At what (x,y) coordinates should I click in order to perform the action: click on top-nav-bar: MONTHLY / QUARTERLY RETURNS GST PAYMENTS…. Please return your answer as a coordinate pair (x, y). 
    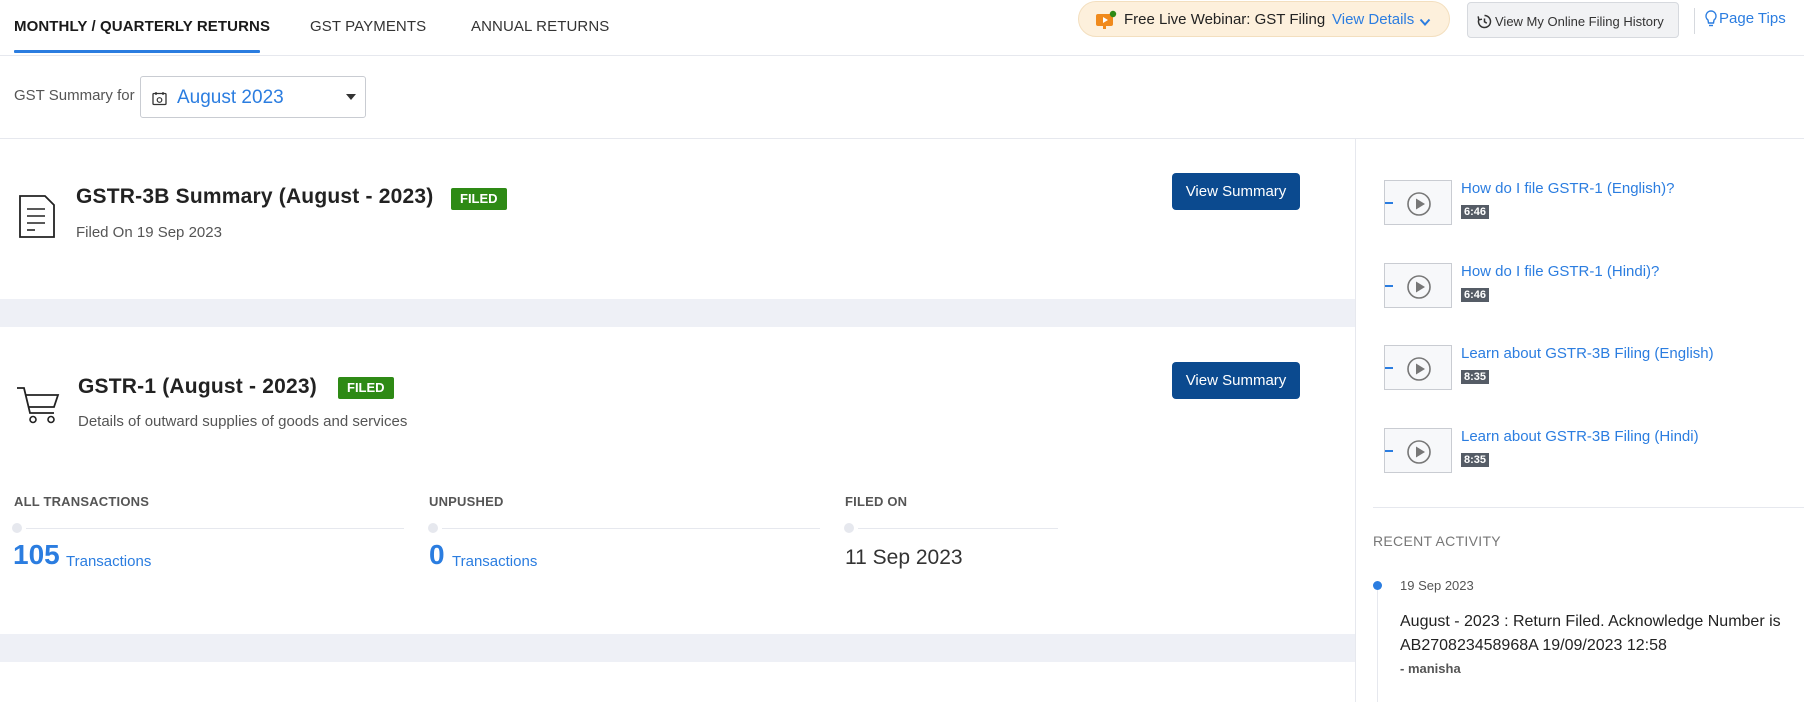
    Looking at the image, I should click on (902, 28).